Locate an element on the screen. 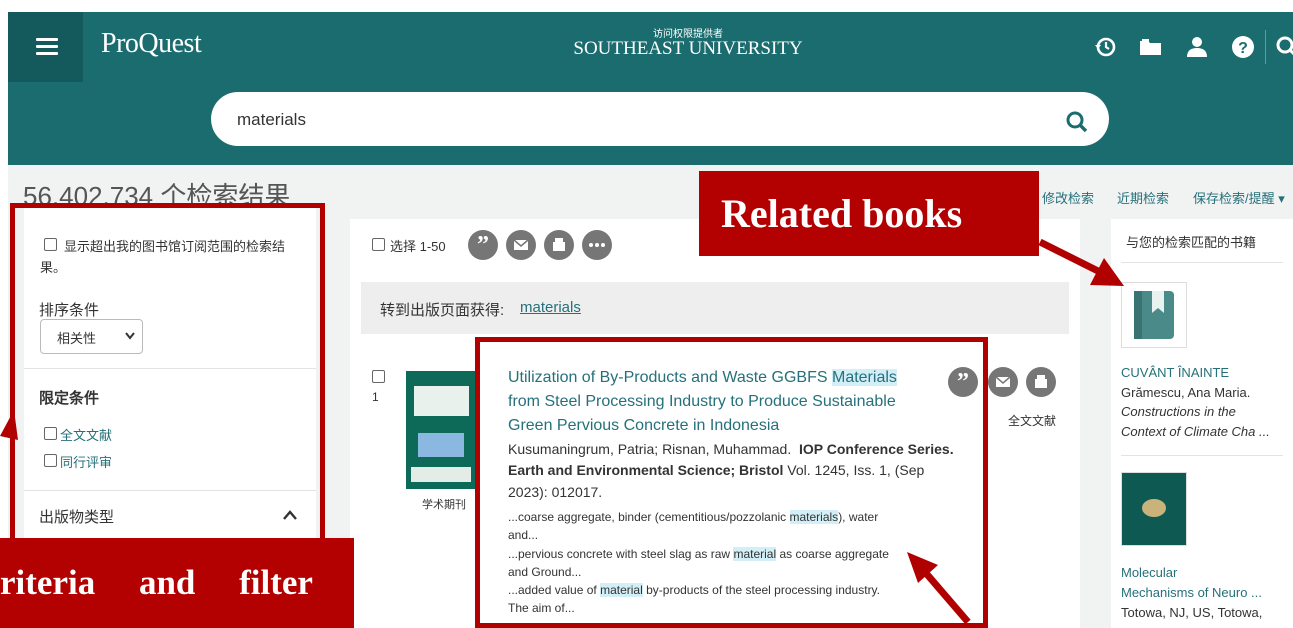 This screenshot has height=628, width=1293. book-icon is located at coordinates (1154, 315).